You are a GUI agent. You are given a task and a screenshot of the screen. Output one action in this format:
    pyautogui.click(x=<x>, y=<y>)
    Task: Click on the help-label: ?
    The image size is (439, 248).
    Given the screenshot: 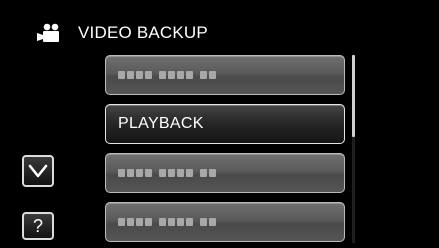 What is the action you would take?
    pyautogui.click(x=37, y=226)
    